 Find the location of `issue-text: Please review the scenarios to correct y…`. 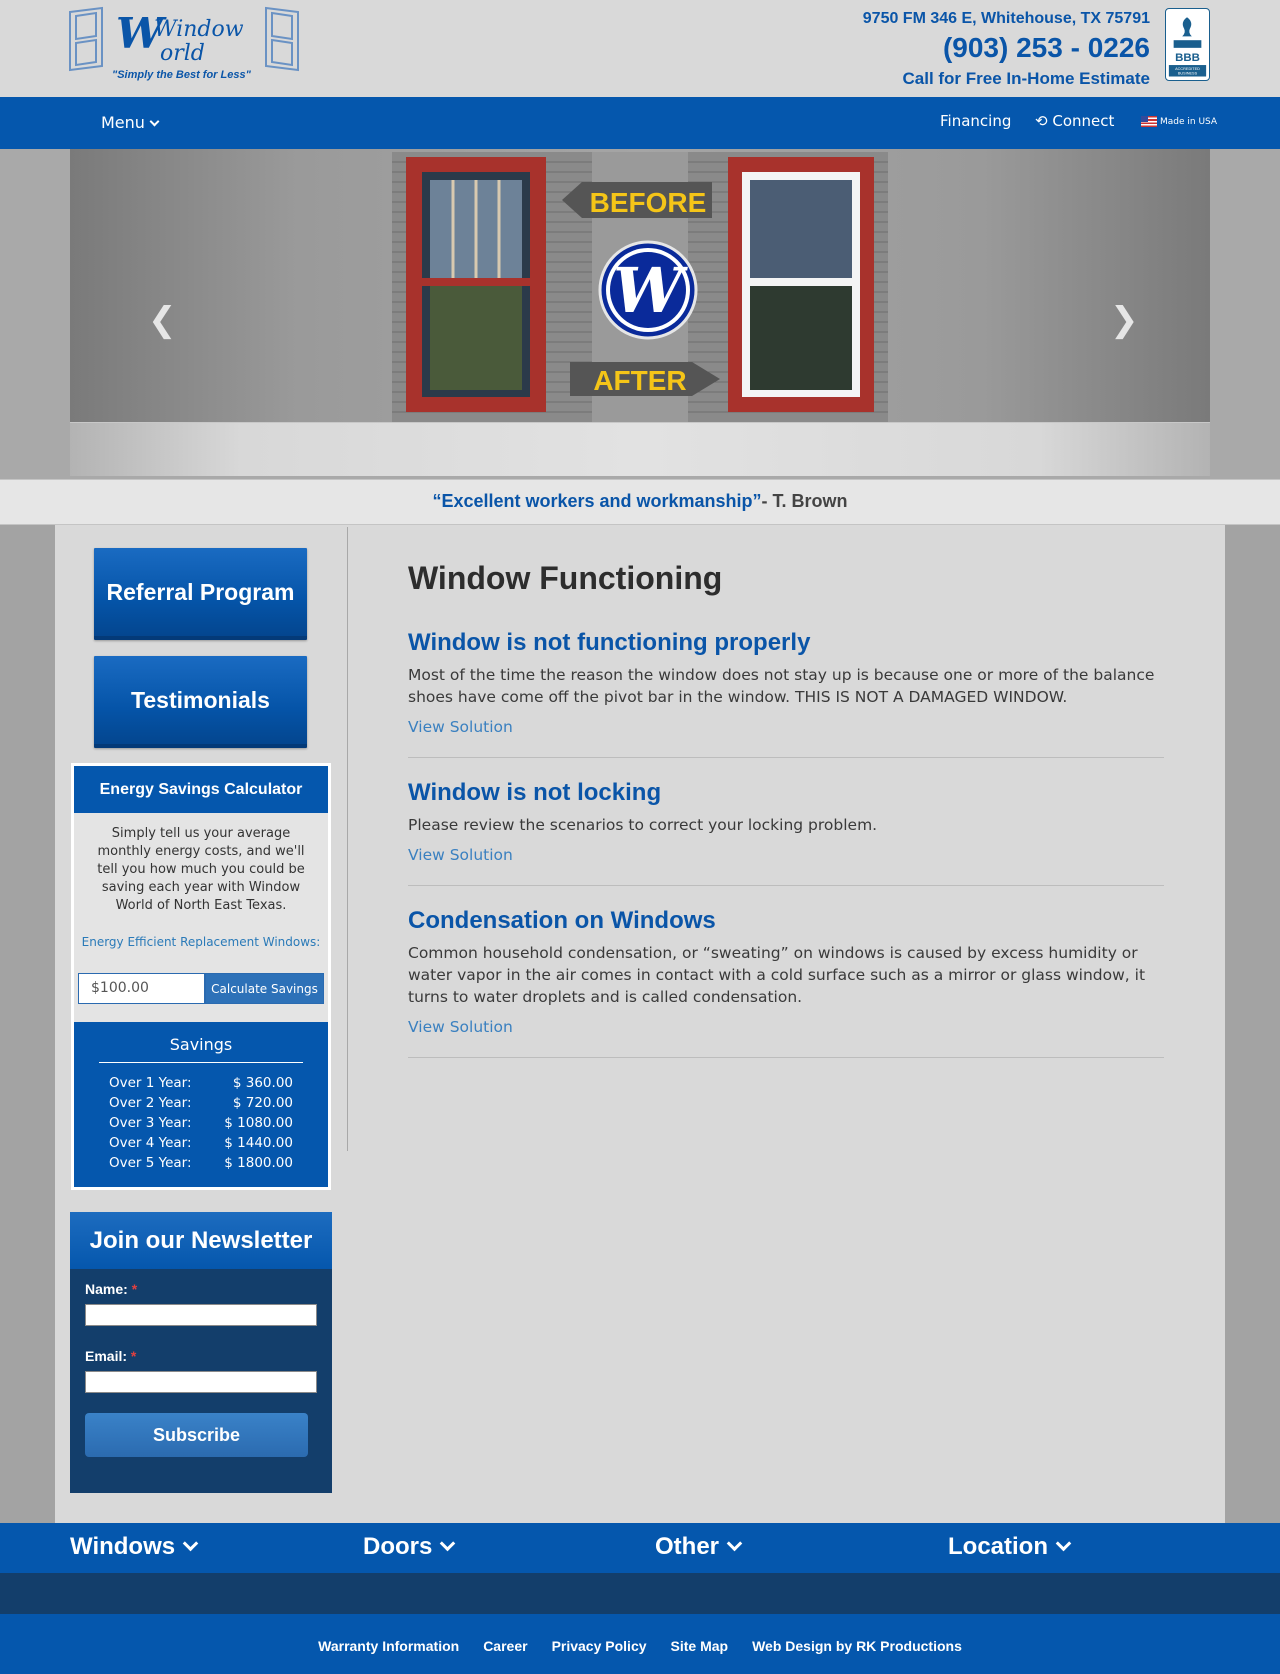

issue-text: Please review the scenarios to correct y… is located at coordinates (643, 825).